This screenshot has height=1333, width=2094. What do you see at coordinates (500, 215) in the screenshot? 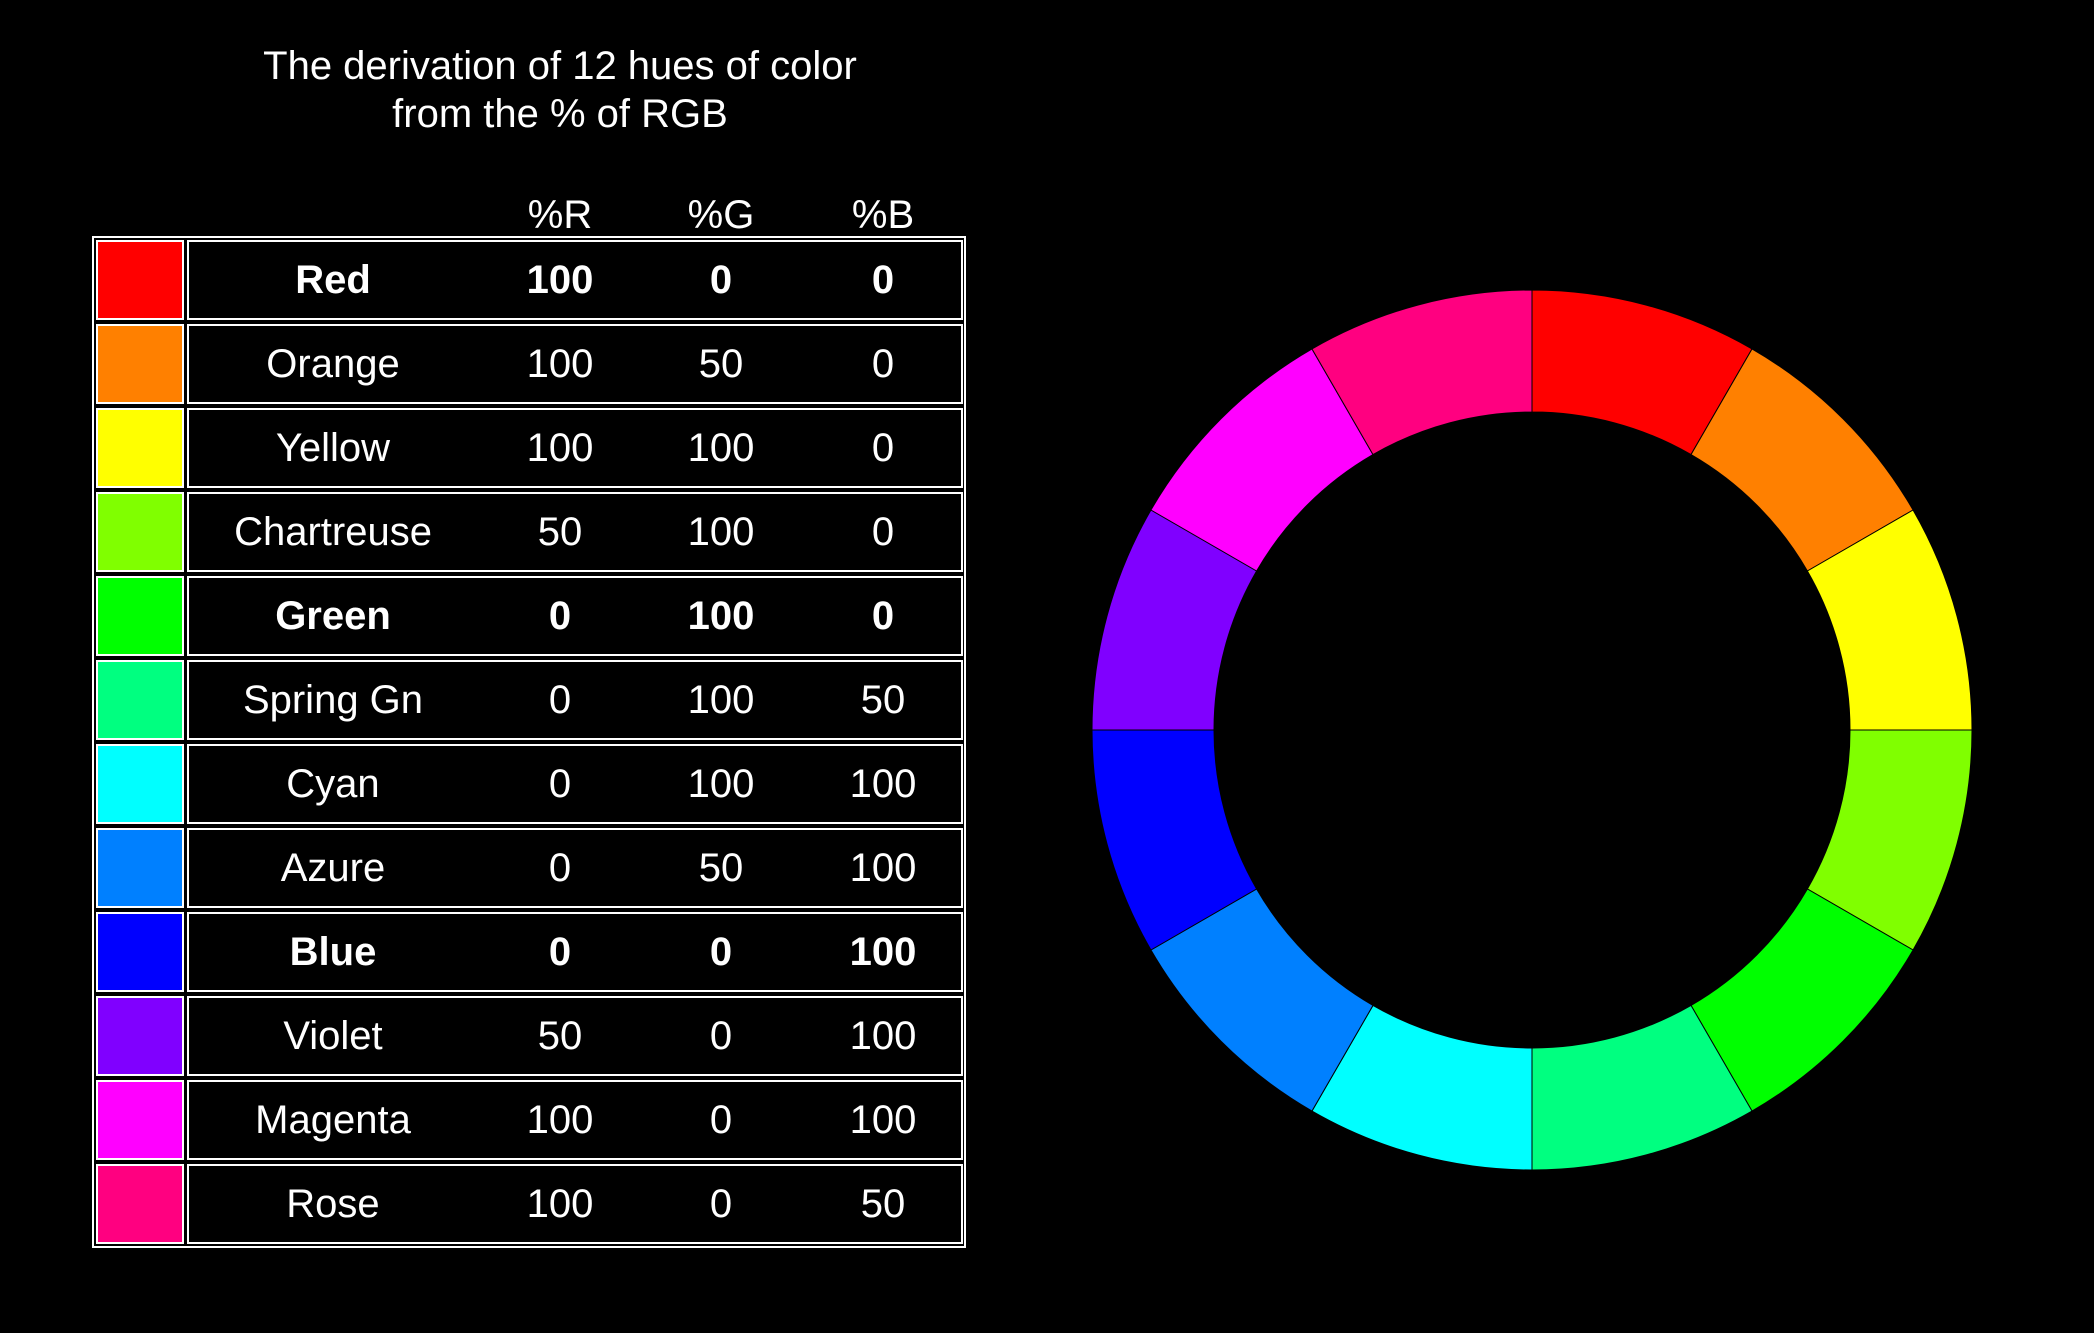
I see `column-headers: %R %G %B` at bounding box center [500, 215].